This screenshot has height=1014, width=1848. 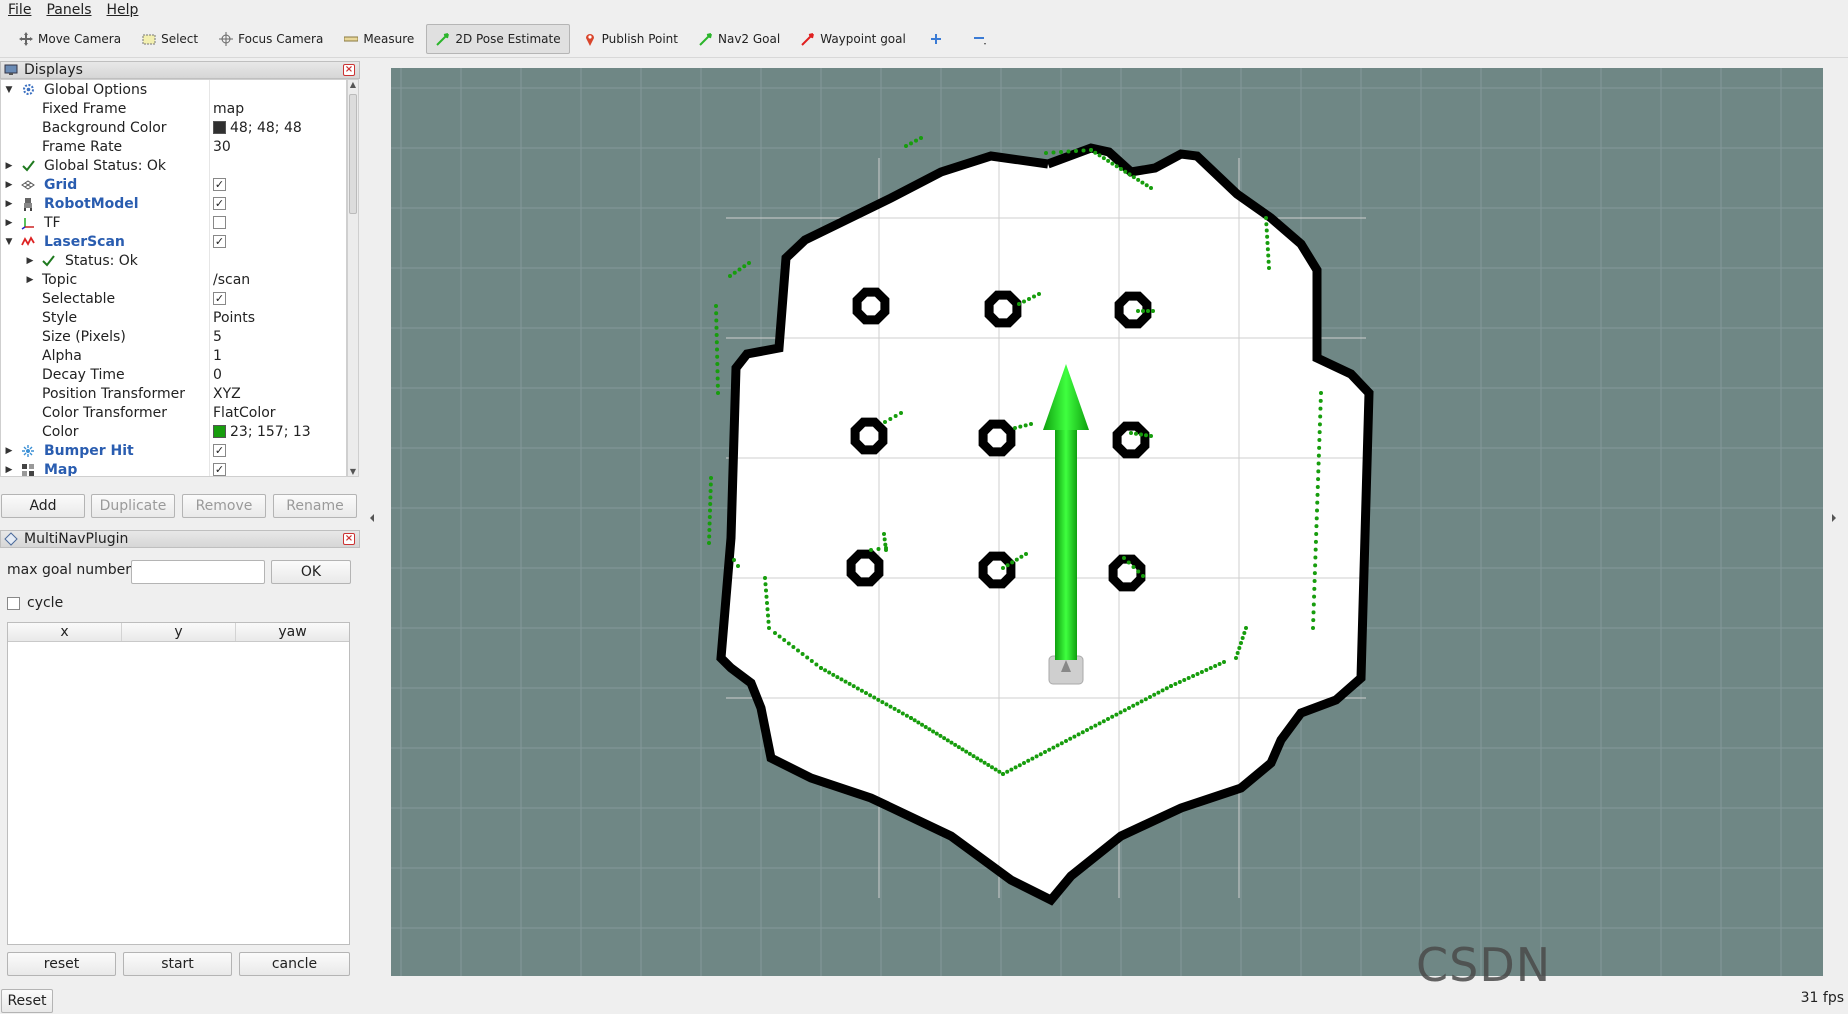 I want to click on column-y-header: y, so click(x=179, y=632).